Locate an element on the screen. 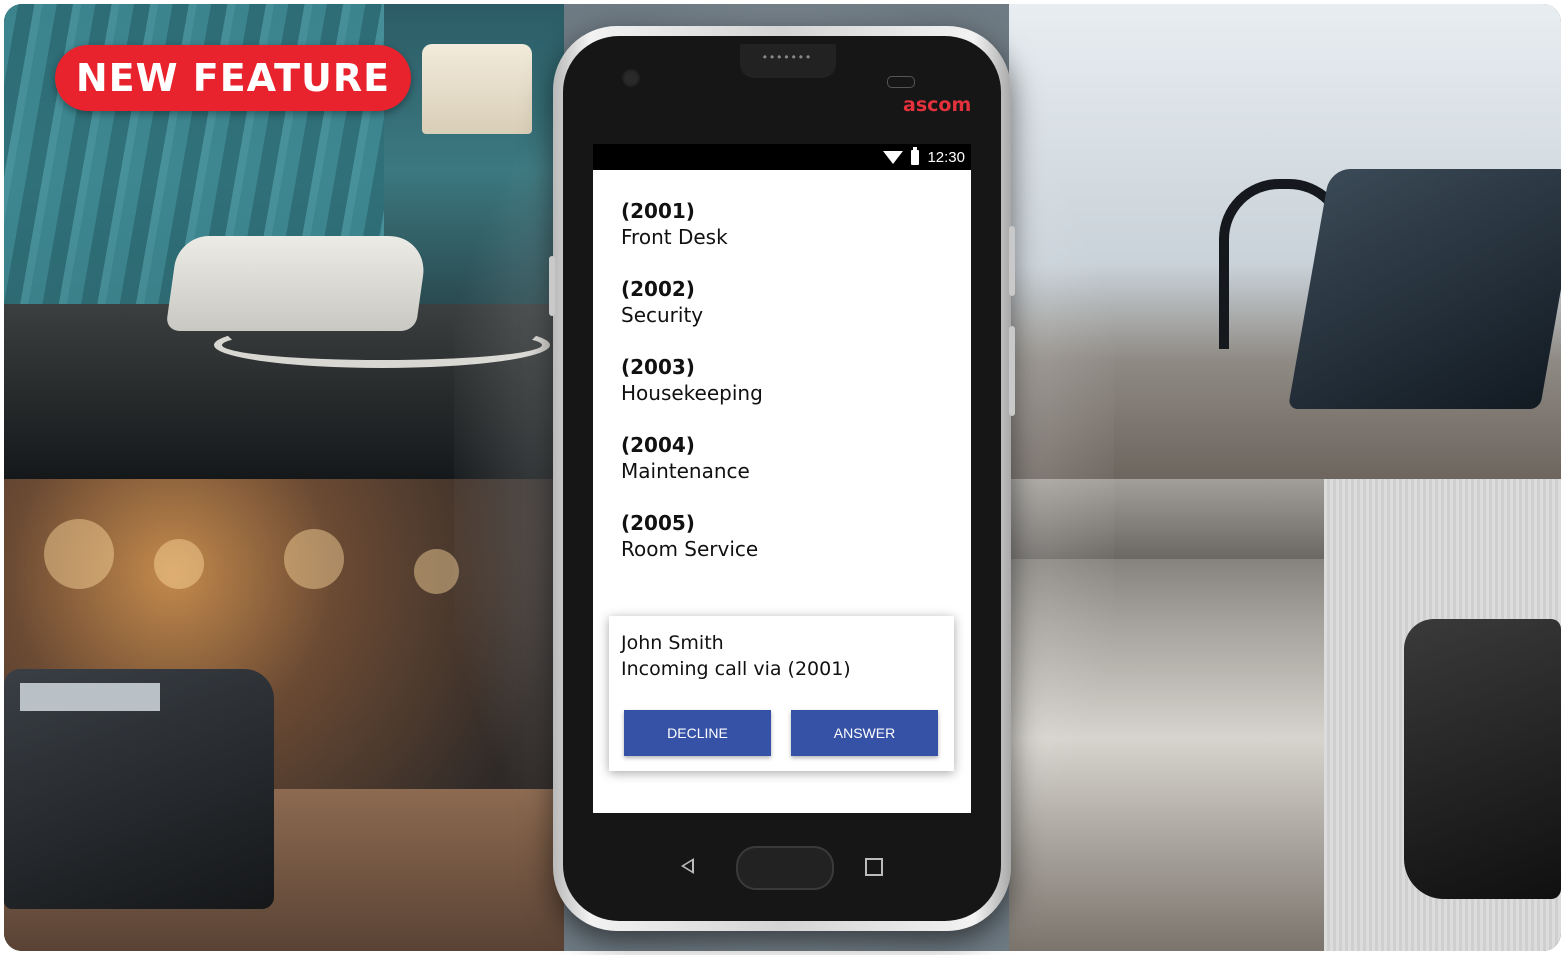 The height and width of the screenshot is (955, 1565). status-bar: 12:30 is located at coordinates (782, 157).